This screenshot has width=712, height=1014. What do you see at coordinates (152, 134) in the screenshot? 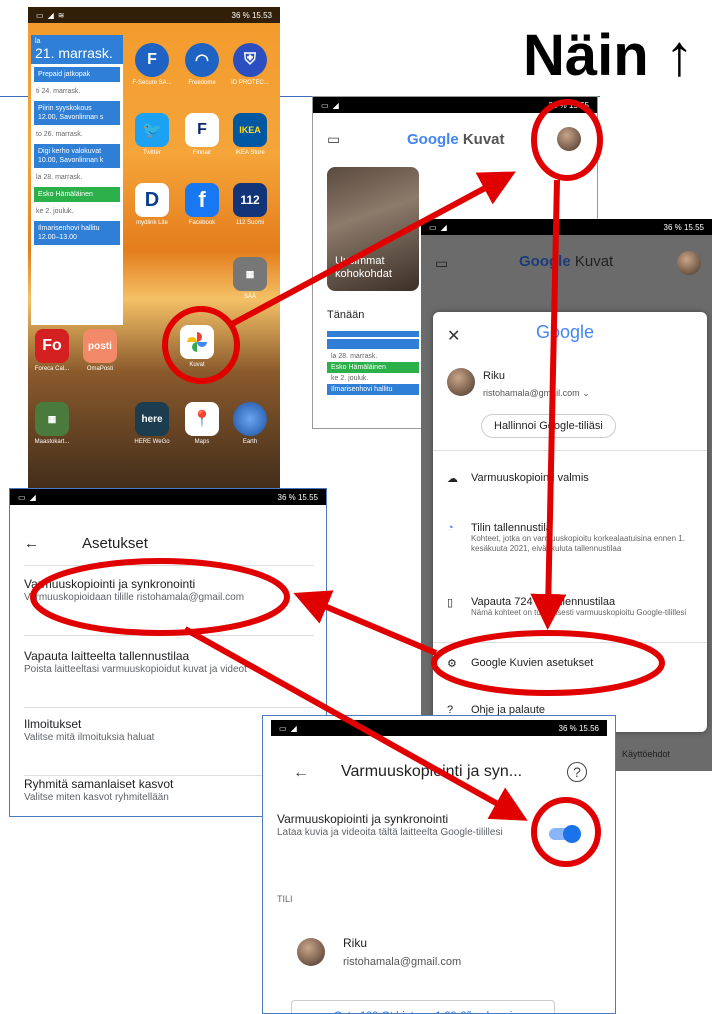
I see `app-twitter: 🐦 Twitter` at bounding box center [152, 134].